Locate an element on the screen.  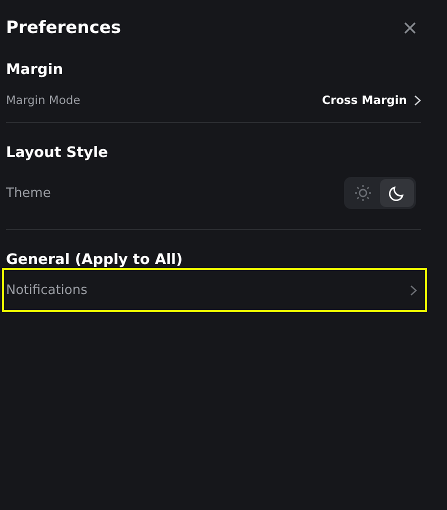
section-heading: General (Apply to All) is located at coordinates (95, 260).